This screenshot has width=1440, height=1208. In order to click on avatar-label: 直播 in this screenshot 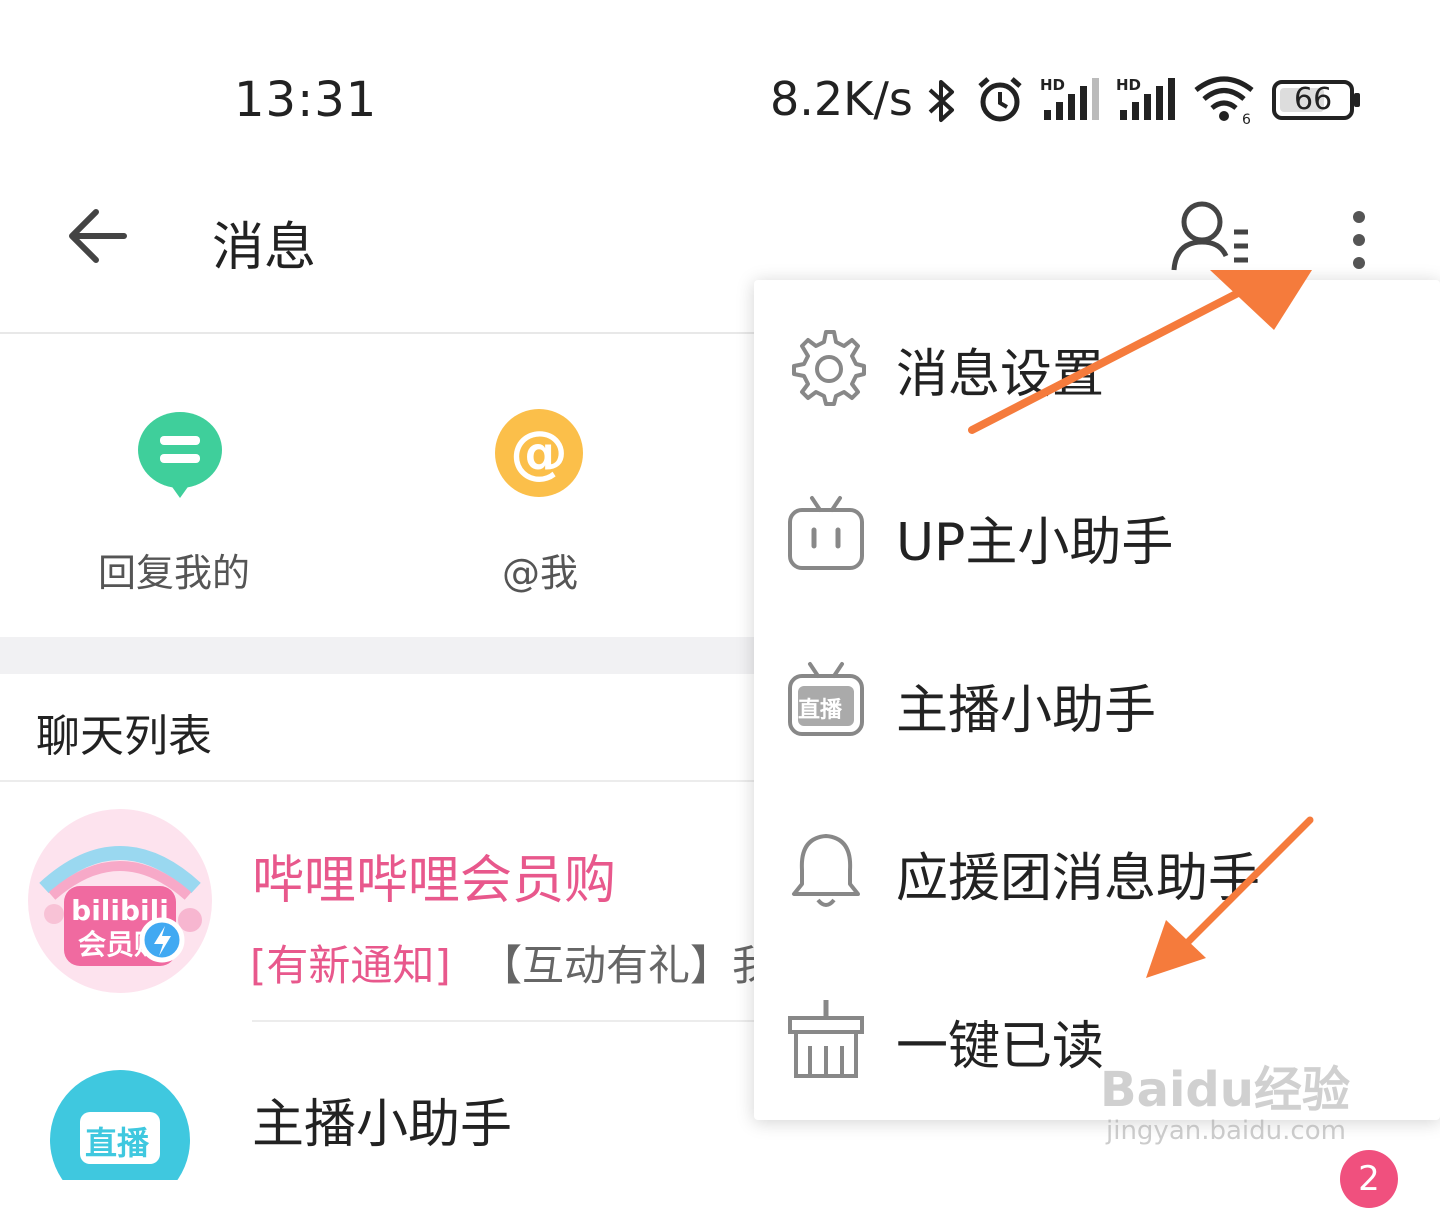, I will do `click(117, 1143)`.